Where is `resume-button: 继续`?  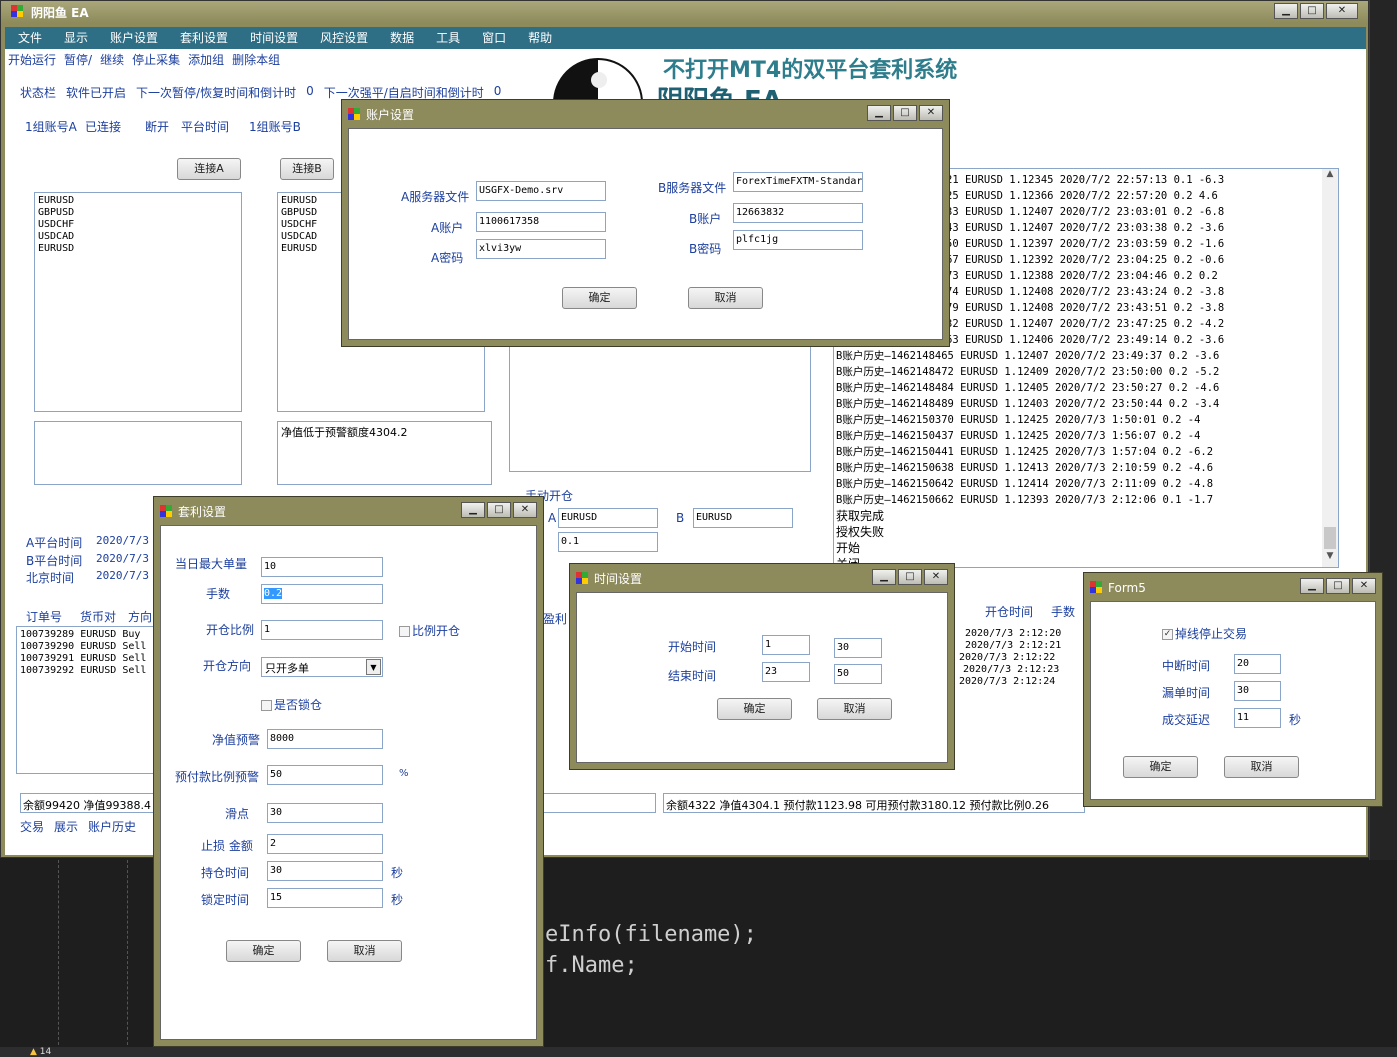
resume-button: 继续 is located at coordinates (112, 59).